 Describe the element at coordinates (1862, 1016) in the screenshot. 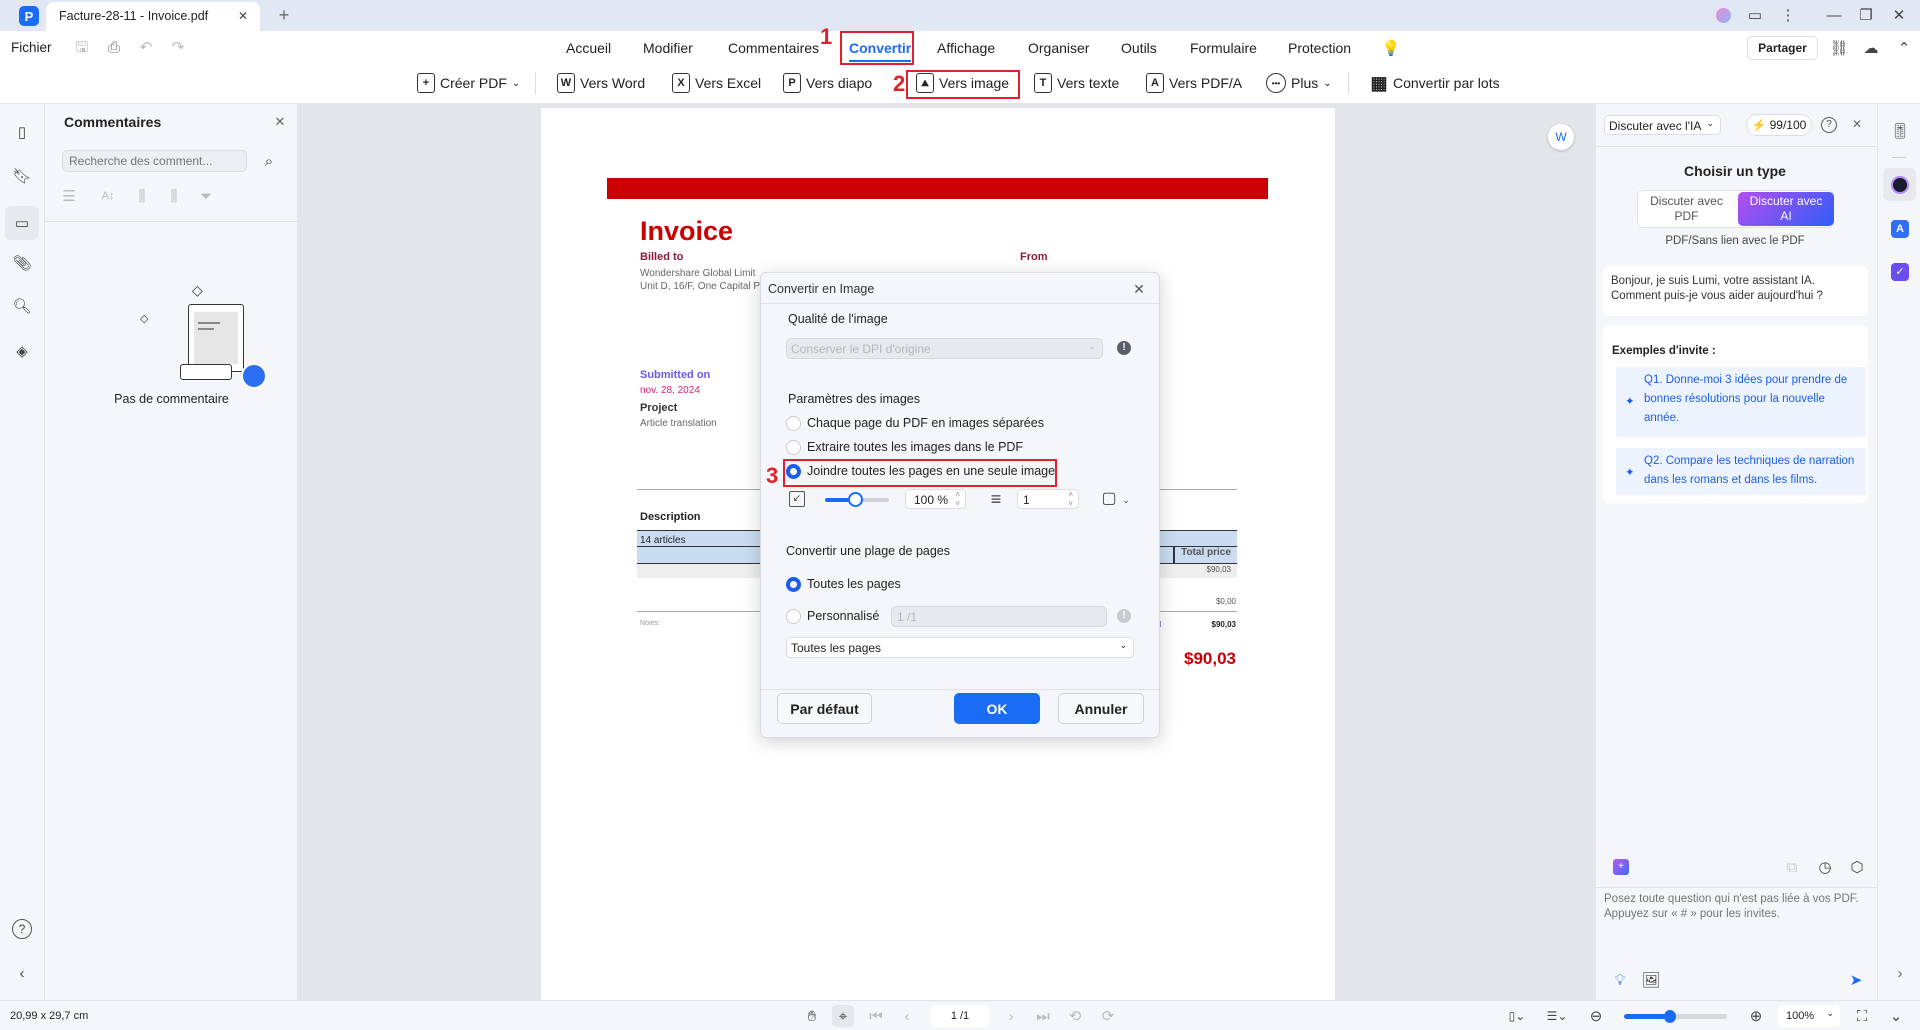

I see `fit-page-icon: ⛶` at that location.